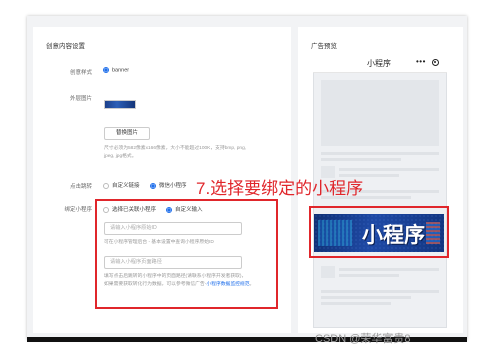 Image resolution: width=489 pixels, height=356 pixels. What do you see at coordinates (121, 70) in the screenshot?
I see `style-option-label: banner` at bounding box center [121, 70].